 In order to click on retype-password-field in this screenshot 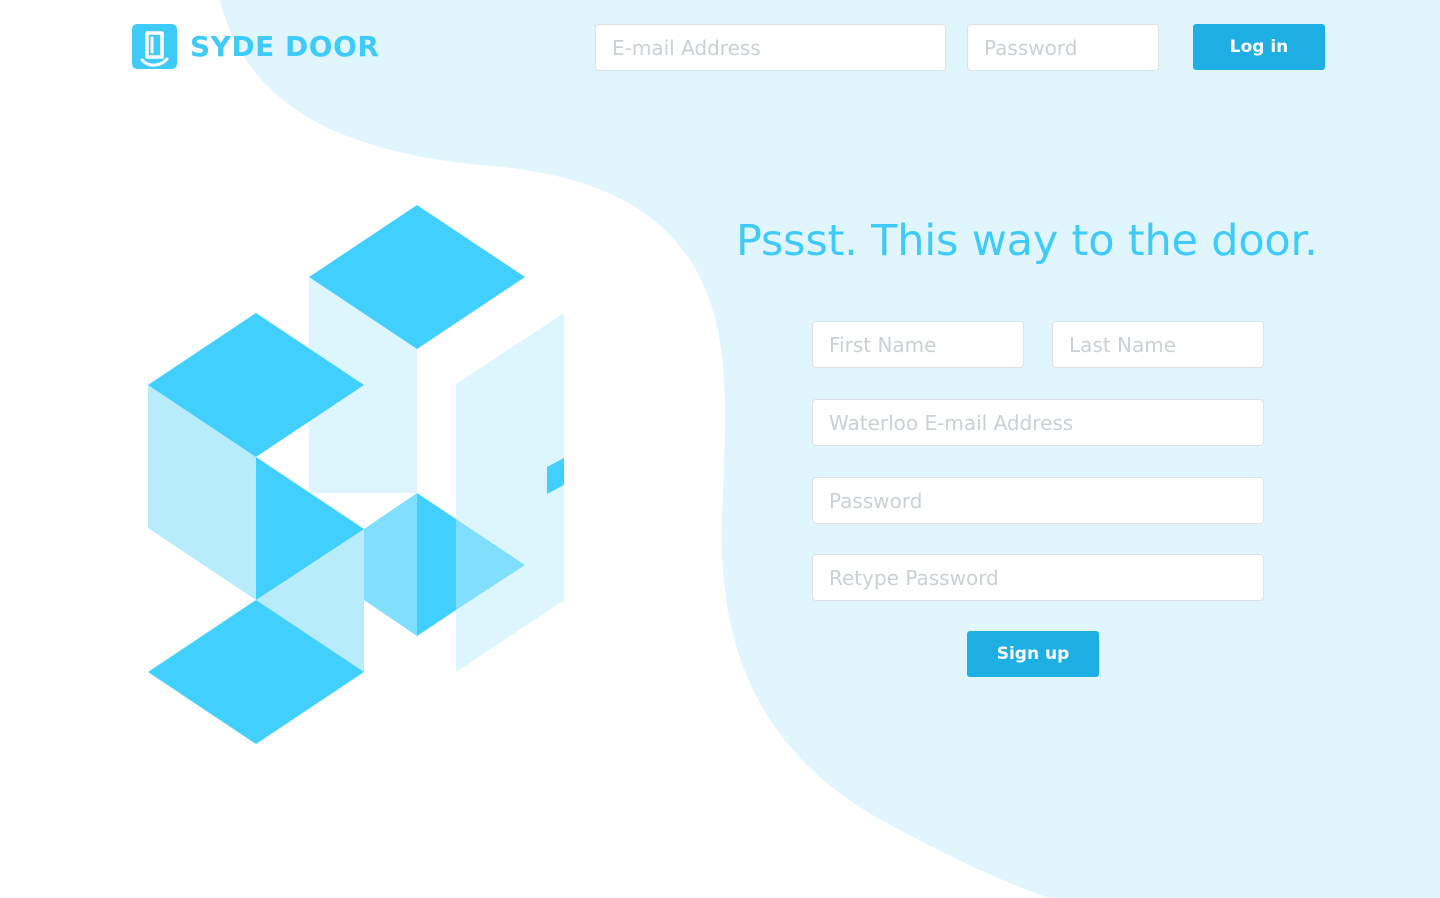, I will do `click(1038, 577)`.